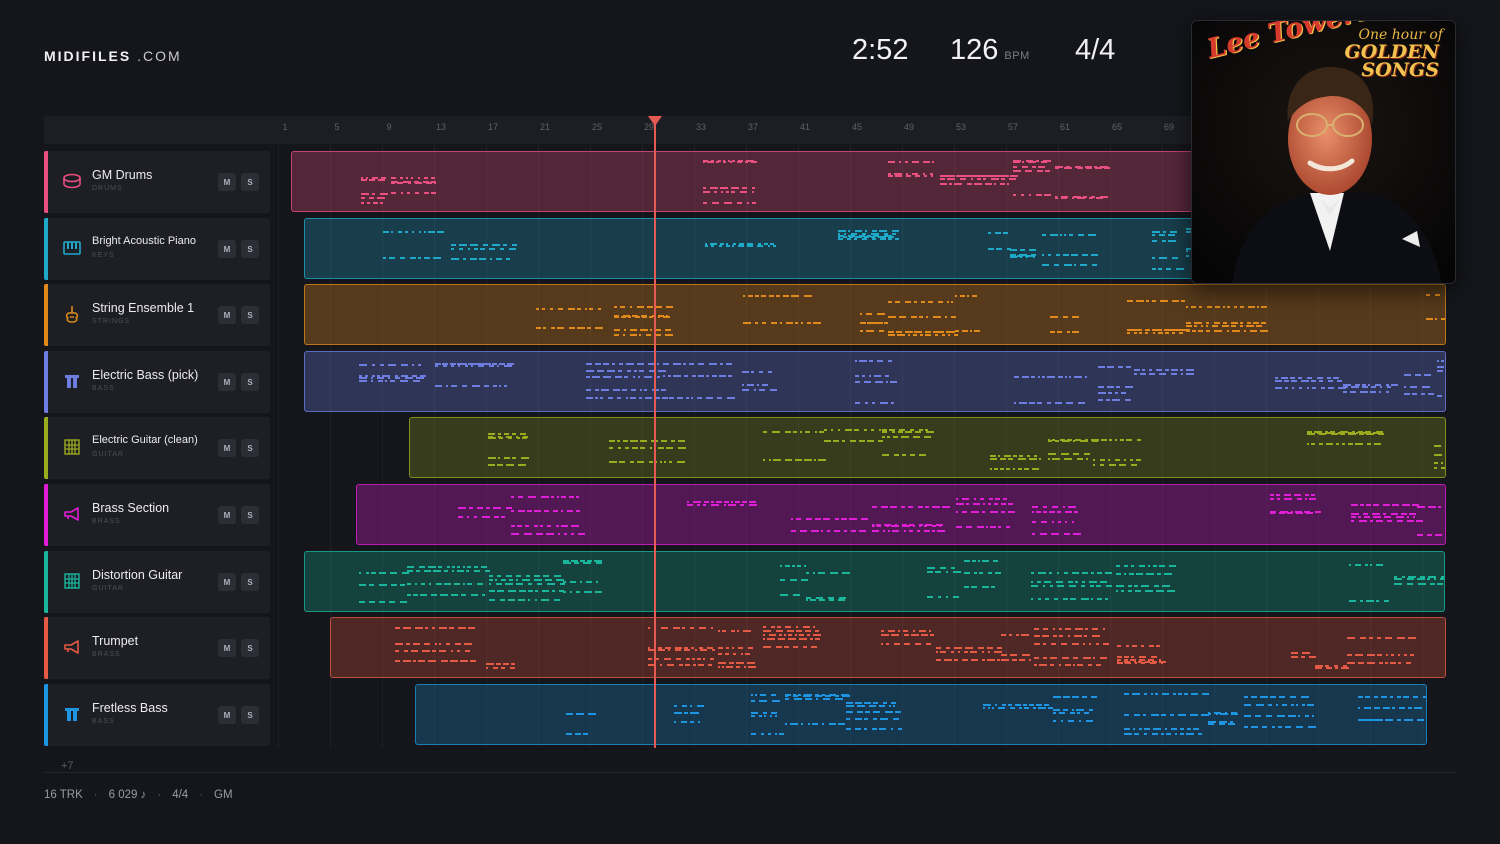 This screenshot has width=1500, height=844. I want to click on ruler-tick: 13, so click(441, 127).